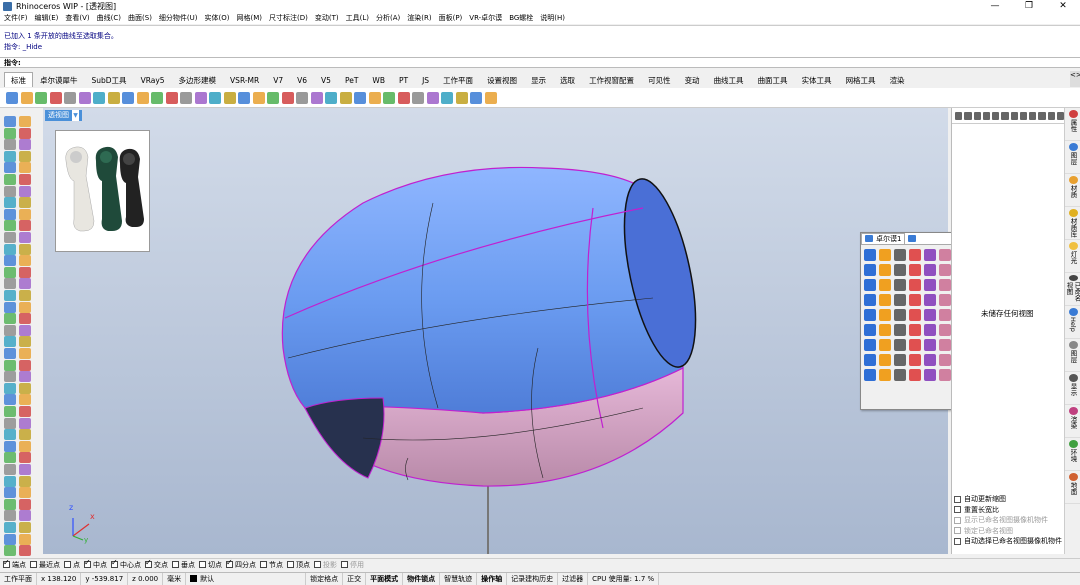 This screenshot has width=1080, height=585. I want to click on toolbar-tab: 工作平面, so click(458, 79).